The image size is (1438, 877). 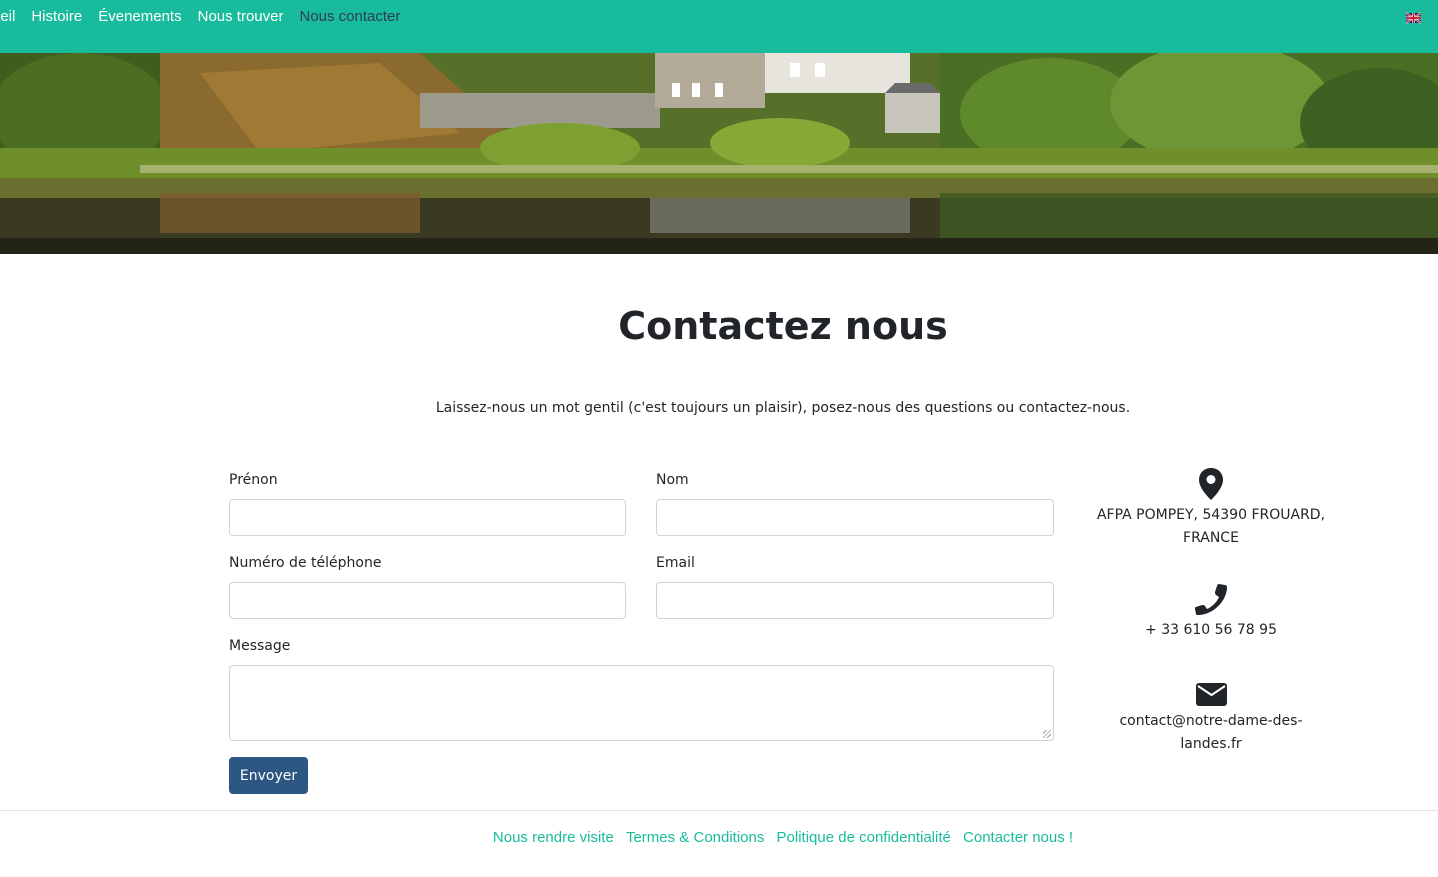 I want to click on message-label: Message, so click(x=260, y=646).